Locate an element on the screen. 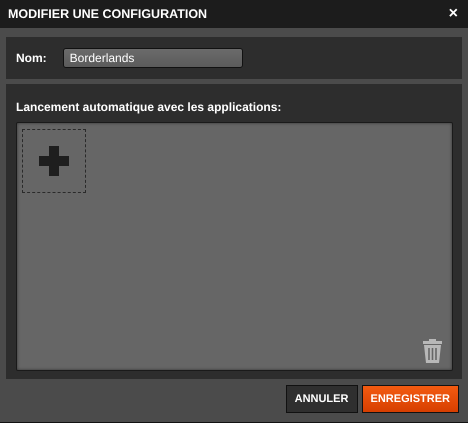  add-application-button is located at coordinates (54, 161).